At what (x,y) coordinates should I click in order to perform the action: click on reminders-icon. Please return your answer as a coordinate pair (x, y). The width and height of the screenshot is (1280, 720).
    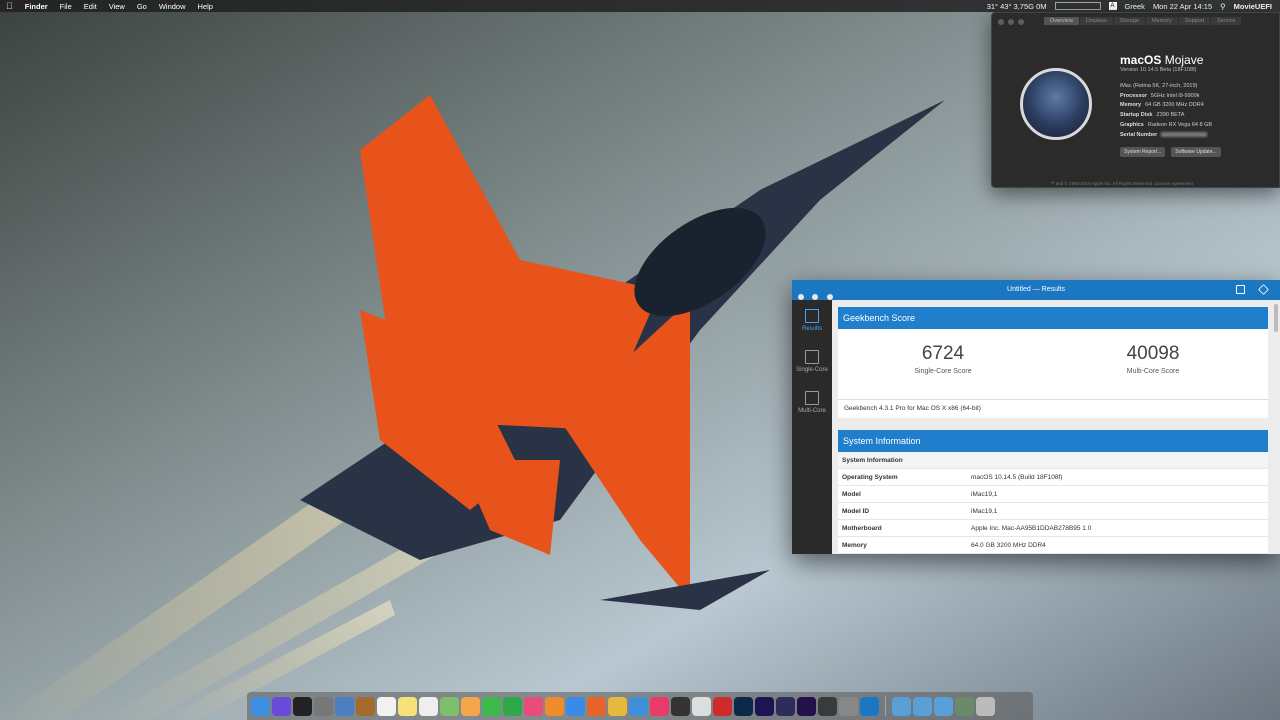
    Looking at the image, I should click on (428, 706).